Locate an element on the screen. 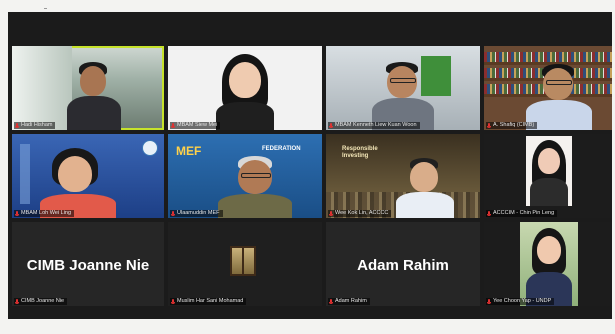  participant-name: Hadi Hisham is located at coordinates (35, 125).